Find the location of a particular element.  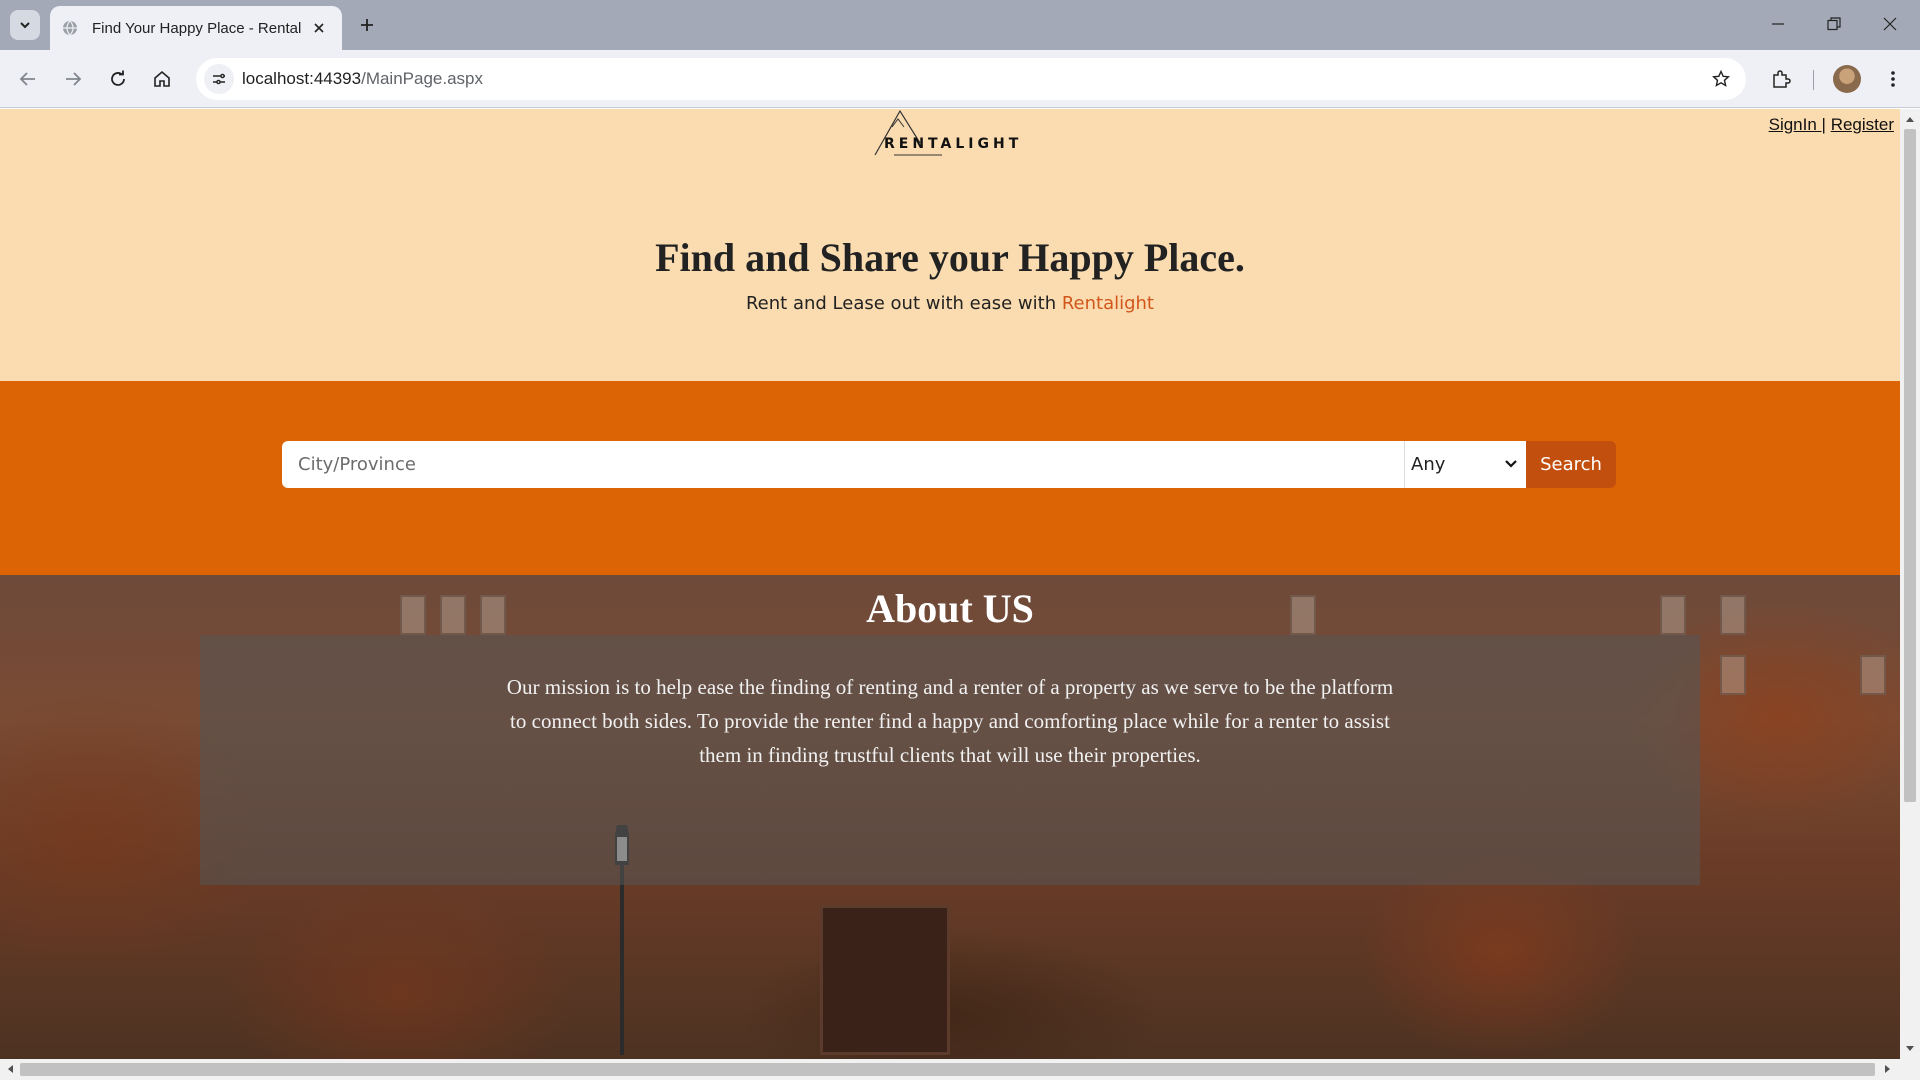

back-button is located at coordinates (28, 79).